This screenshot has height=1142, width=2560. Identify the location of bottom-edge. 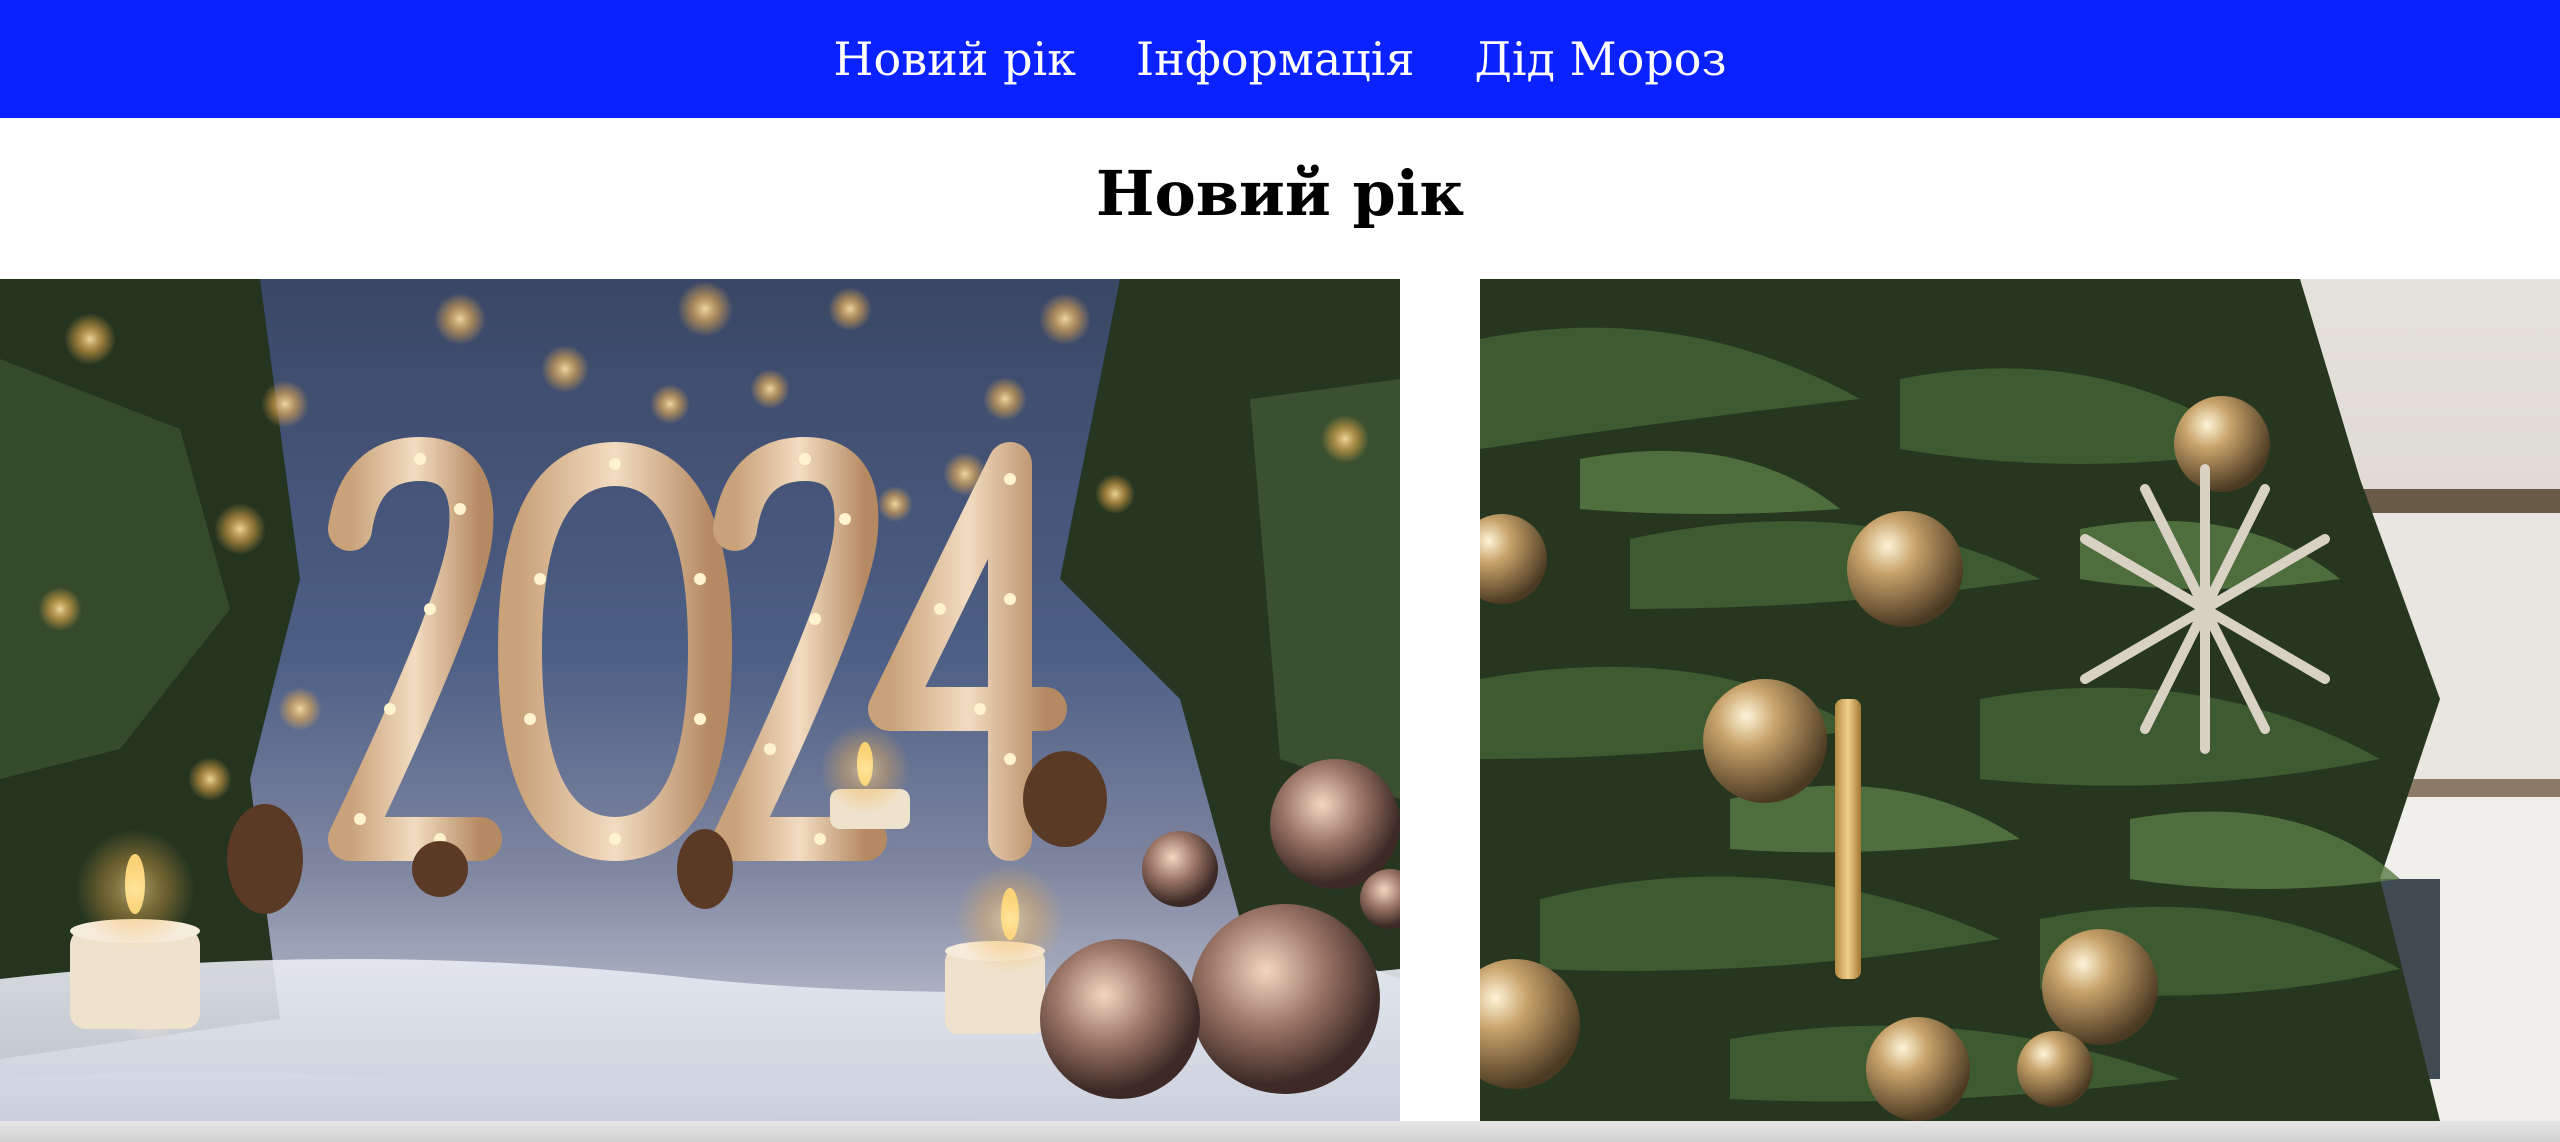
(1280, 1131).